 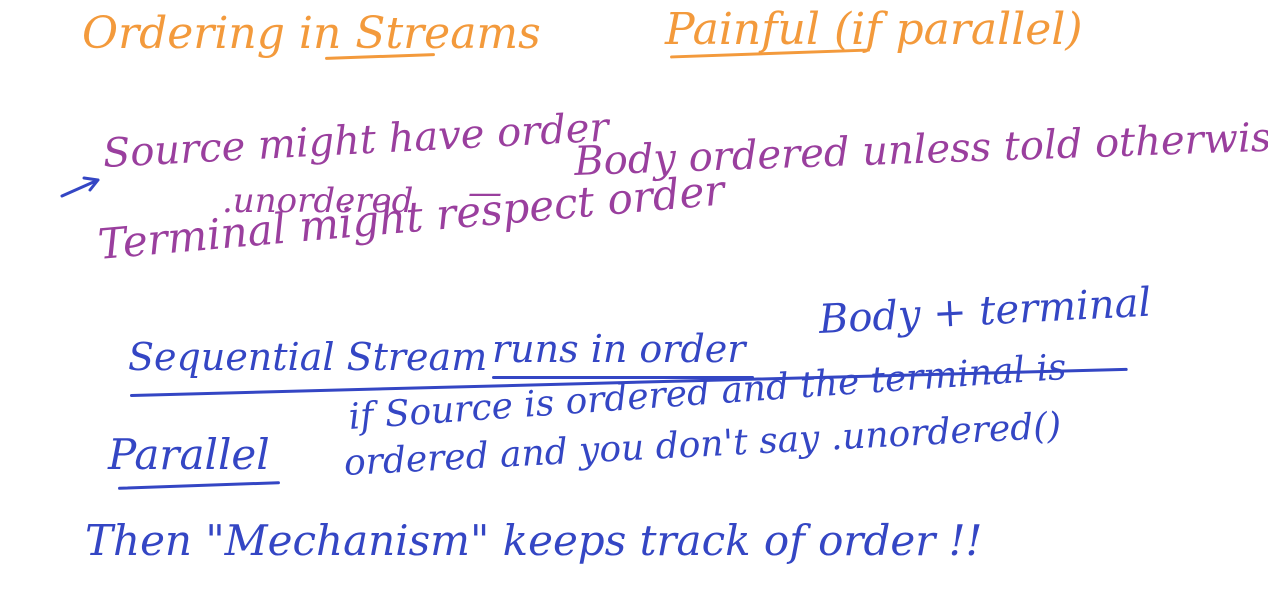 What do you see at coordinates (199, 485) in the screenshot?
I see `underline-parallel` at bounding box center [199, 485].